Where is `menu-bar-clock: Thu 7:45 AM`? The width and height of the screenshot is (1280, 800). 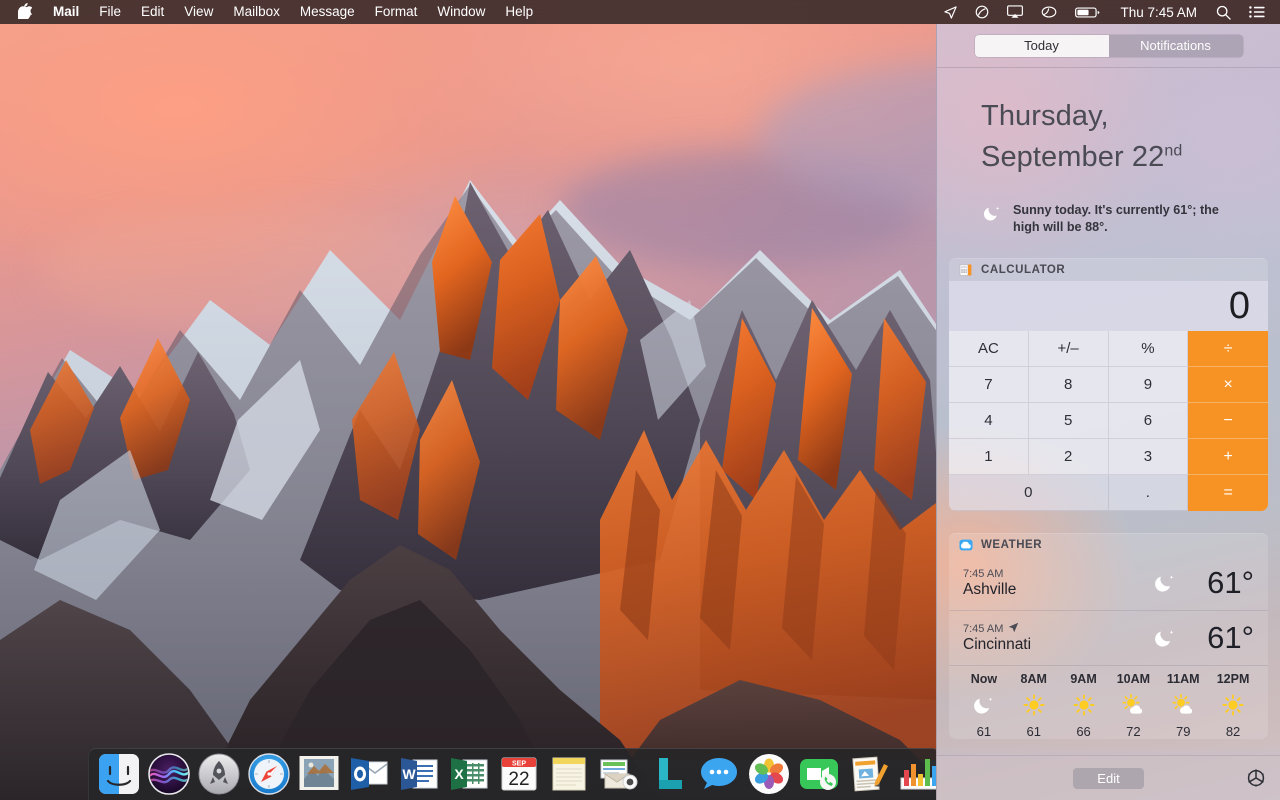 menu-bar-clock: Thu 7:45 AM is located at coordinates (1158, 12).